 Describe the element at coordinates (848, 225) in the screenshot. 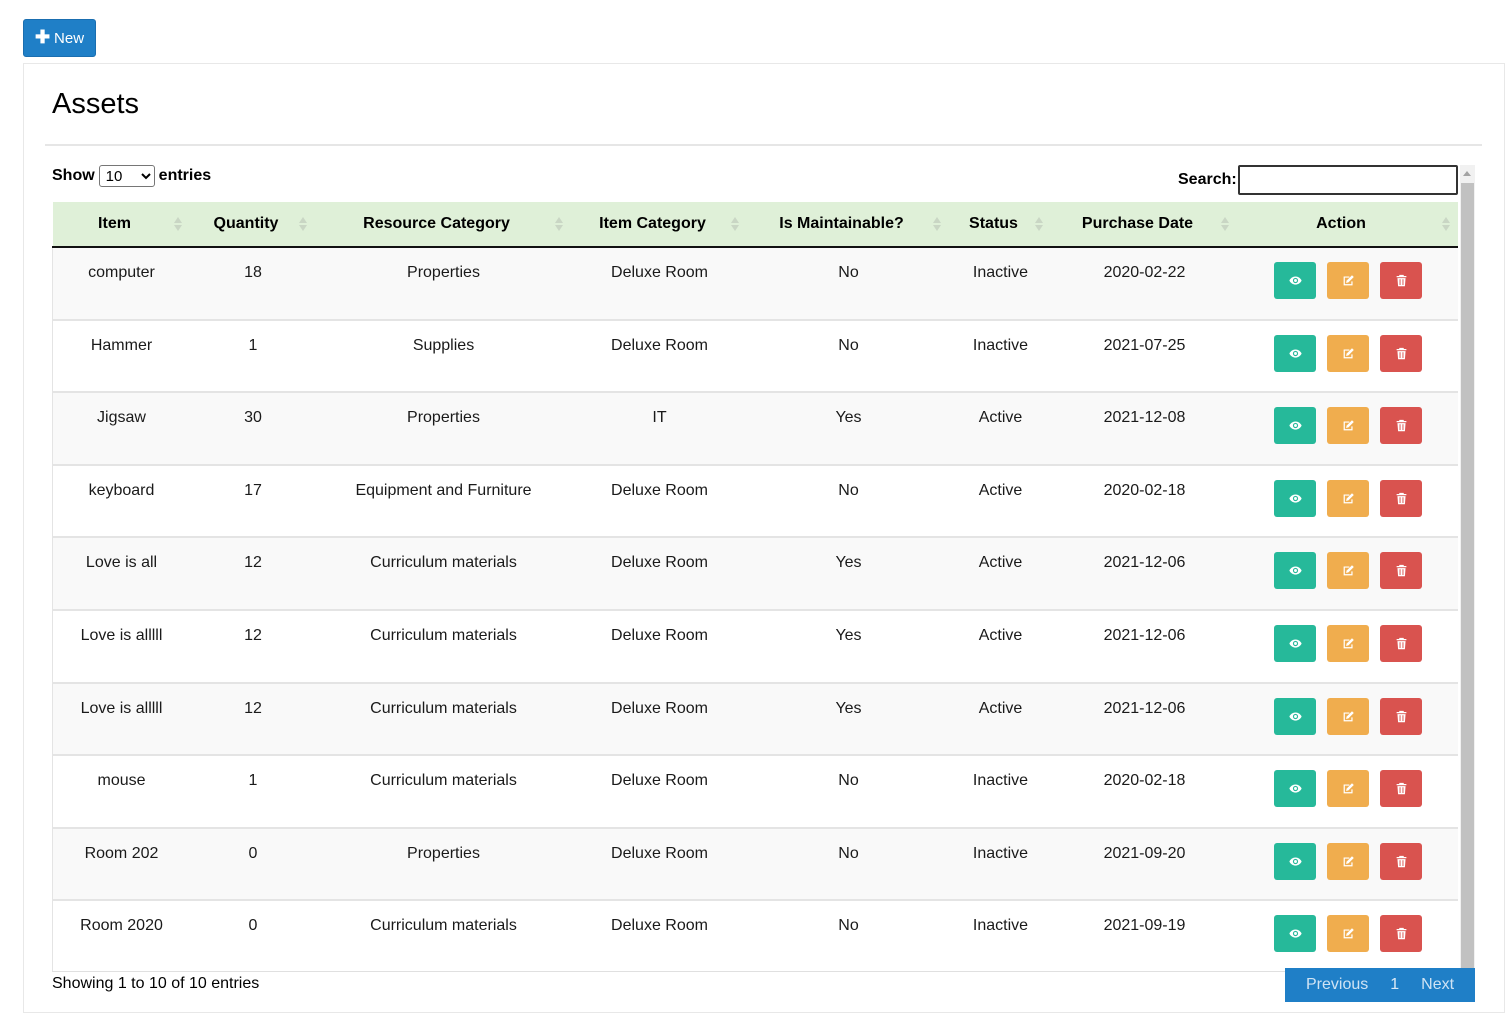

I see `column-header-is-maintainable: Is Maintainable?` at that location.